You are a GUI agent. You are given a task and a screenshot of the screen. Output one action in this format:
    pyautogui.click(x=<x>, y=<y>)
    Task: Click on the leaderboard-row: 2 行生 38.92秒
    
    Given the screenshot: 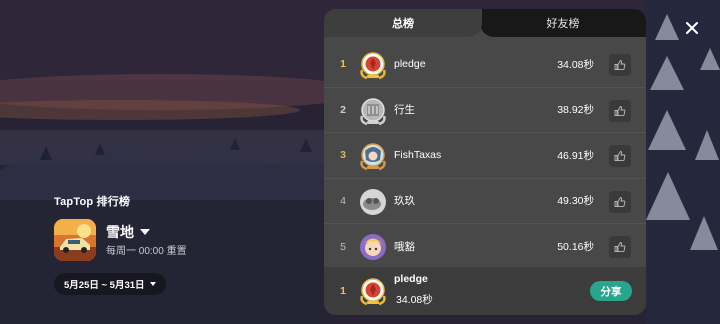 What is the action you would take?
    pyautogui.click(x=485, y=110)
    